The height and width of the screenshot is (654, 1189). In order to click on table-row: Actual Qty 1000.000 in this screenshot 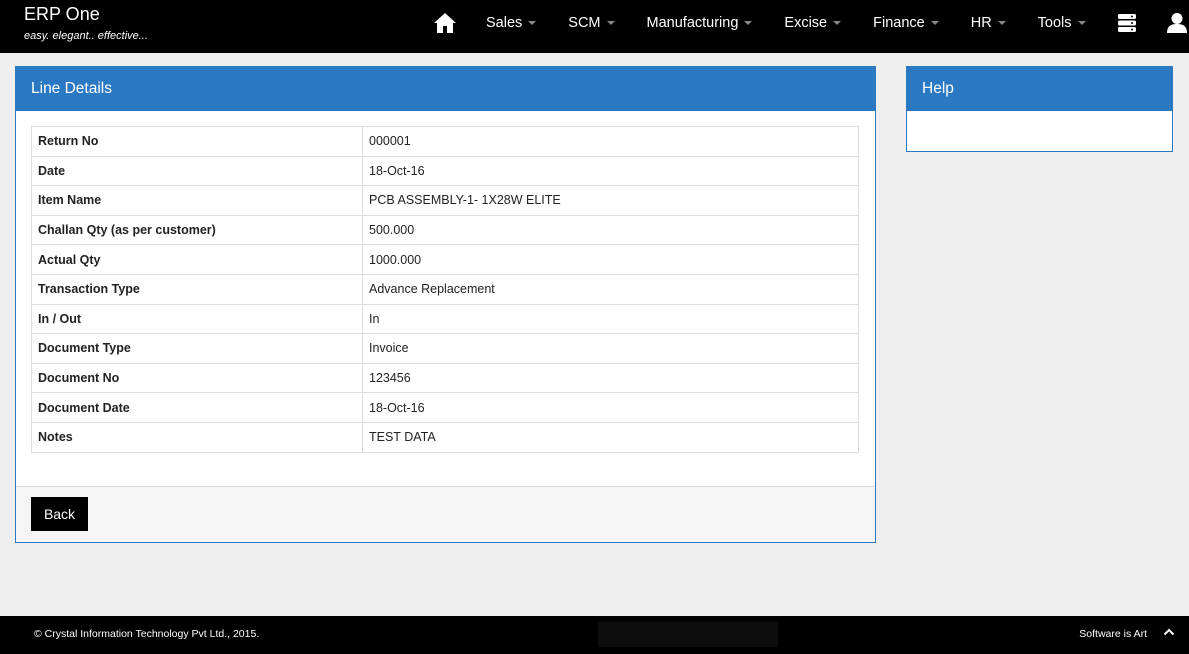, I will do `click(445, 259)`.